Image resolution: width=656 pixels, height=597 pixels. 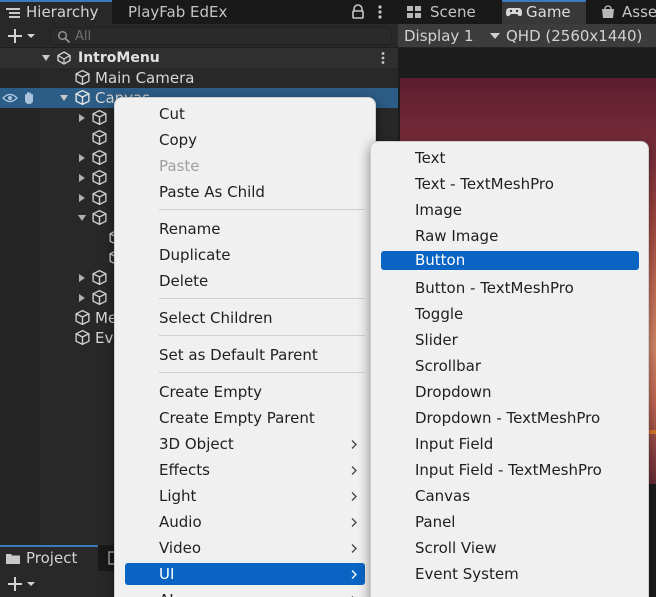 I want to click on submenu-item-panel: Panel, so click(x=510, y=522).